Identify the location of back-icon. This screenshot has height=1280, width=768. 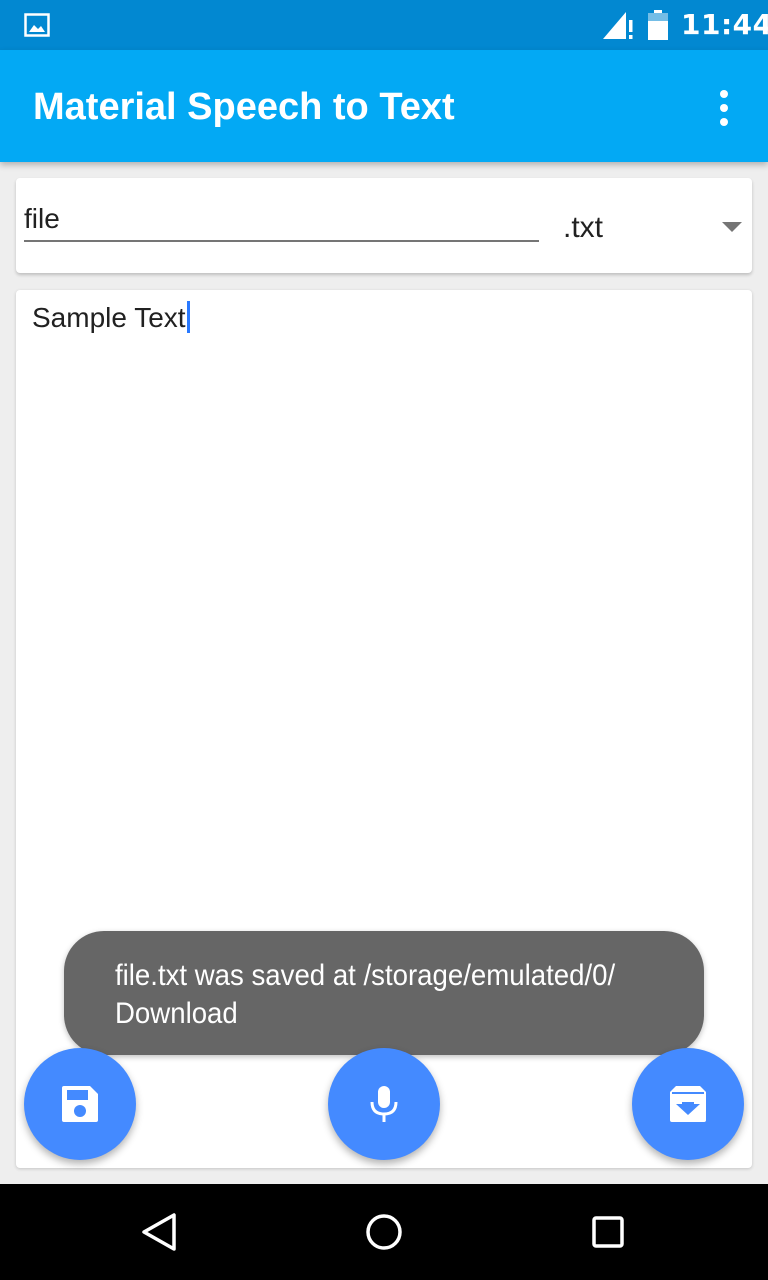
(159, 1232).